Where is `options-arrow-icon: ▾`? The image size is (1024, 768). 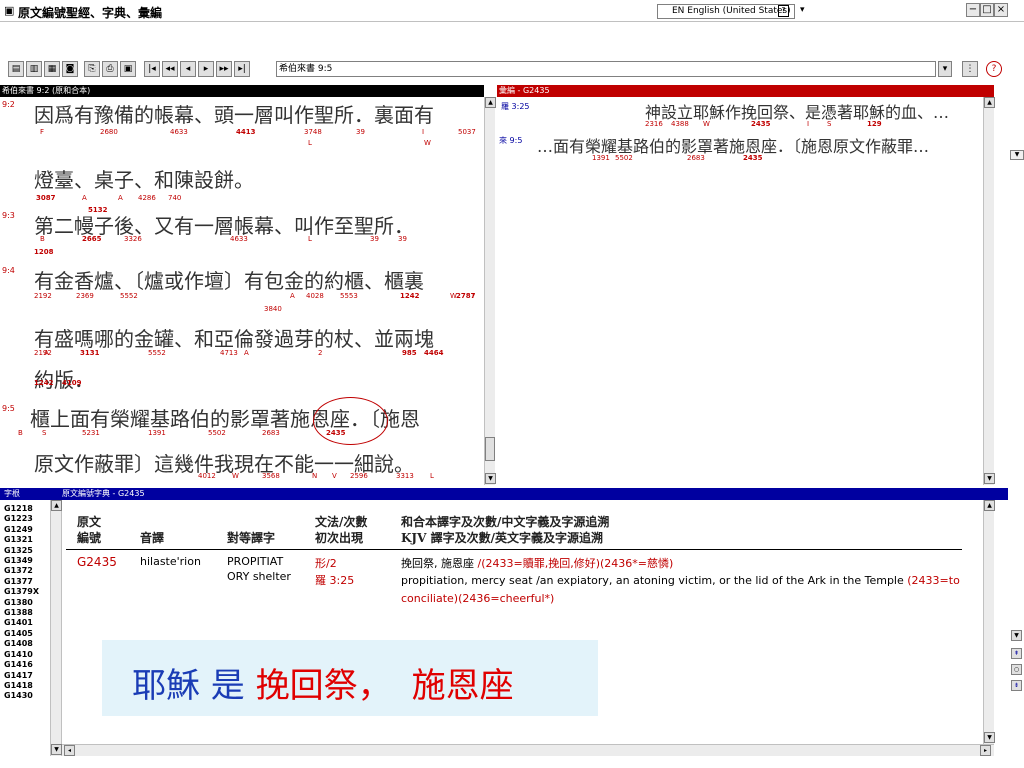 options-arrow-icon: ▾ is located at coordinates (802, 10).